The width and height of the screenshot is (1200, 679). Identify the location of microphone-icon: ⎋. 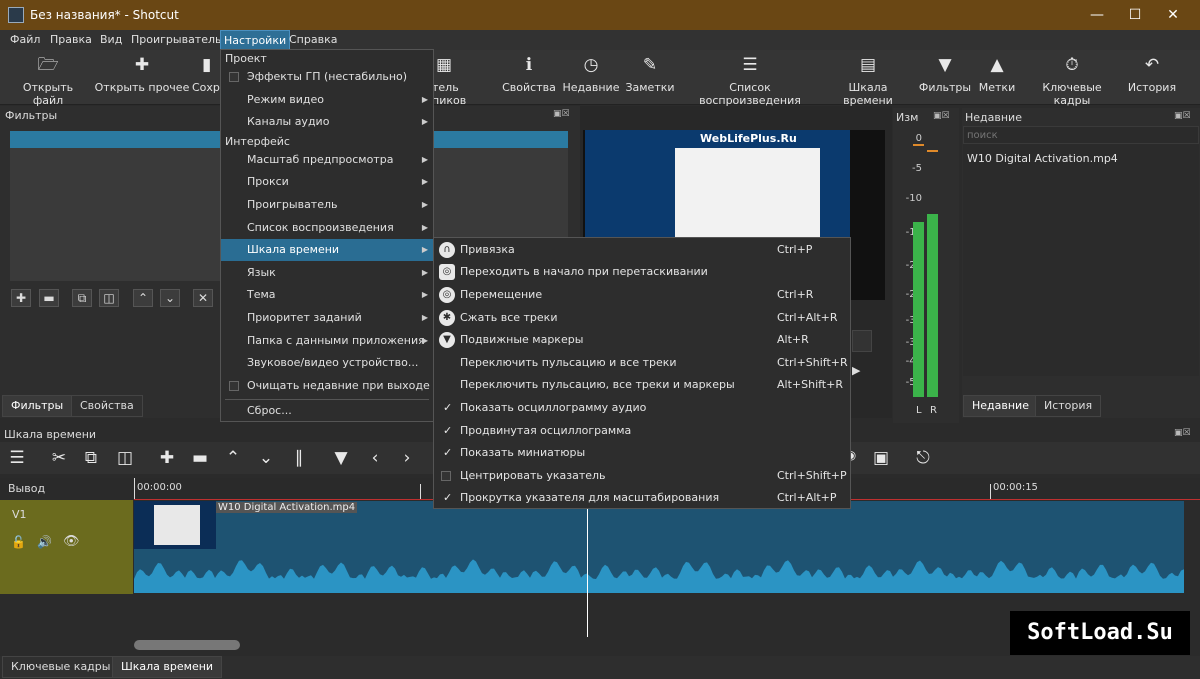
(923, 458).